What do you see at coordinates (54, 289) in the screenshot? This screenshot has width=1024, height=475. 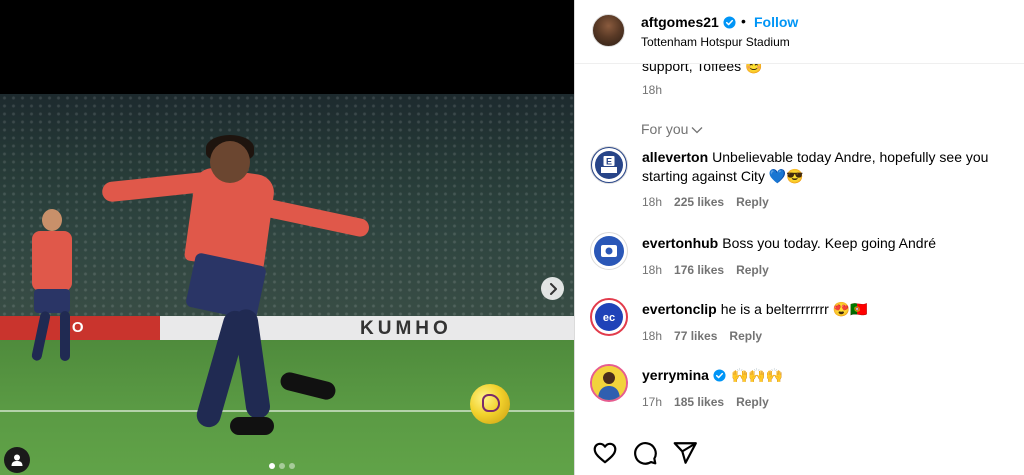 I see `background-player` at bounding box center [54, 289].